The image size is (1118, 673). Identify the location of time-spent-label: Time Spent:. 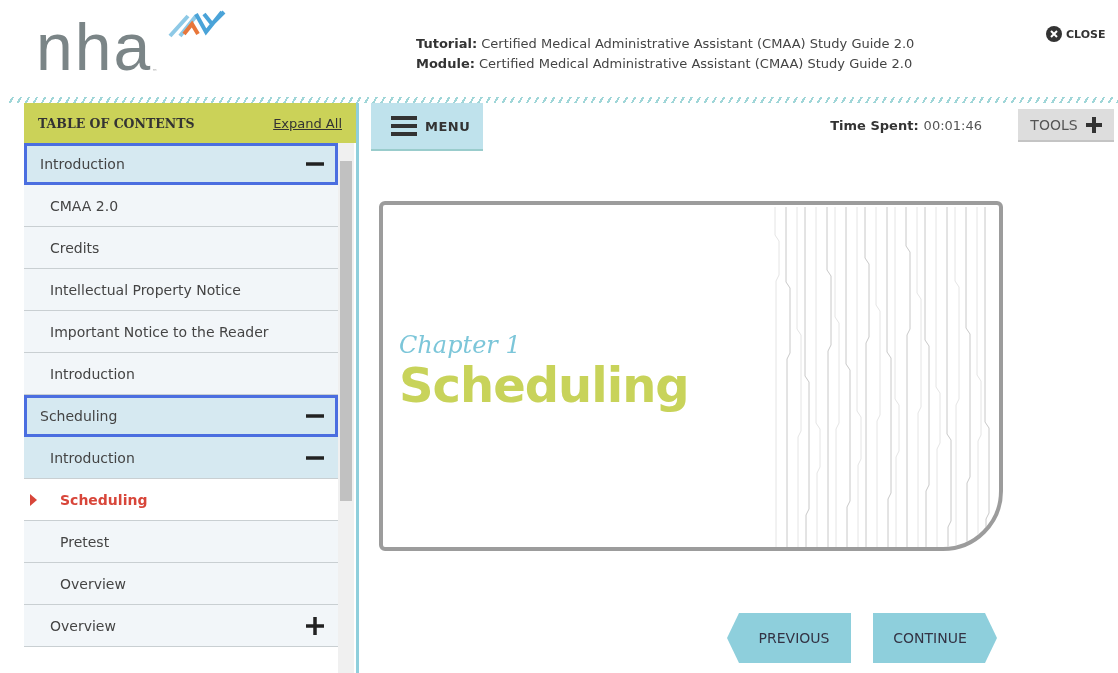
(874, 125).